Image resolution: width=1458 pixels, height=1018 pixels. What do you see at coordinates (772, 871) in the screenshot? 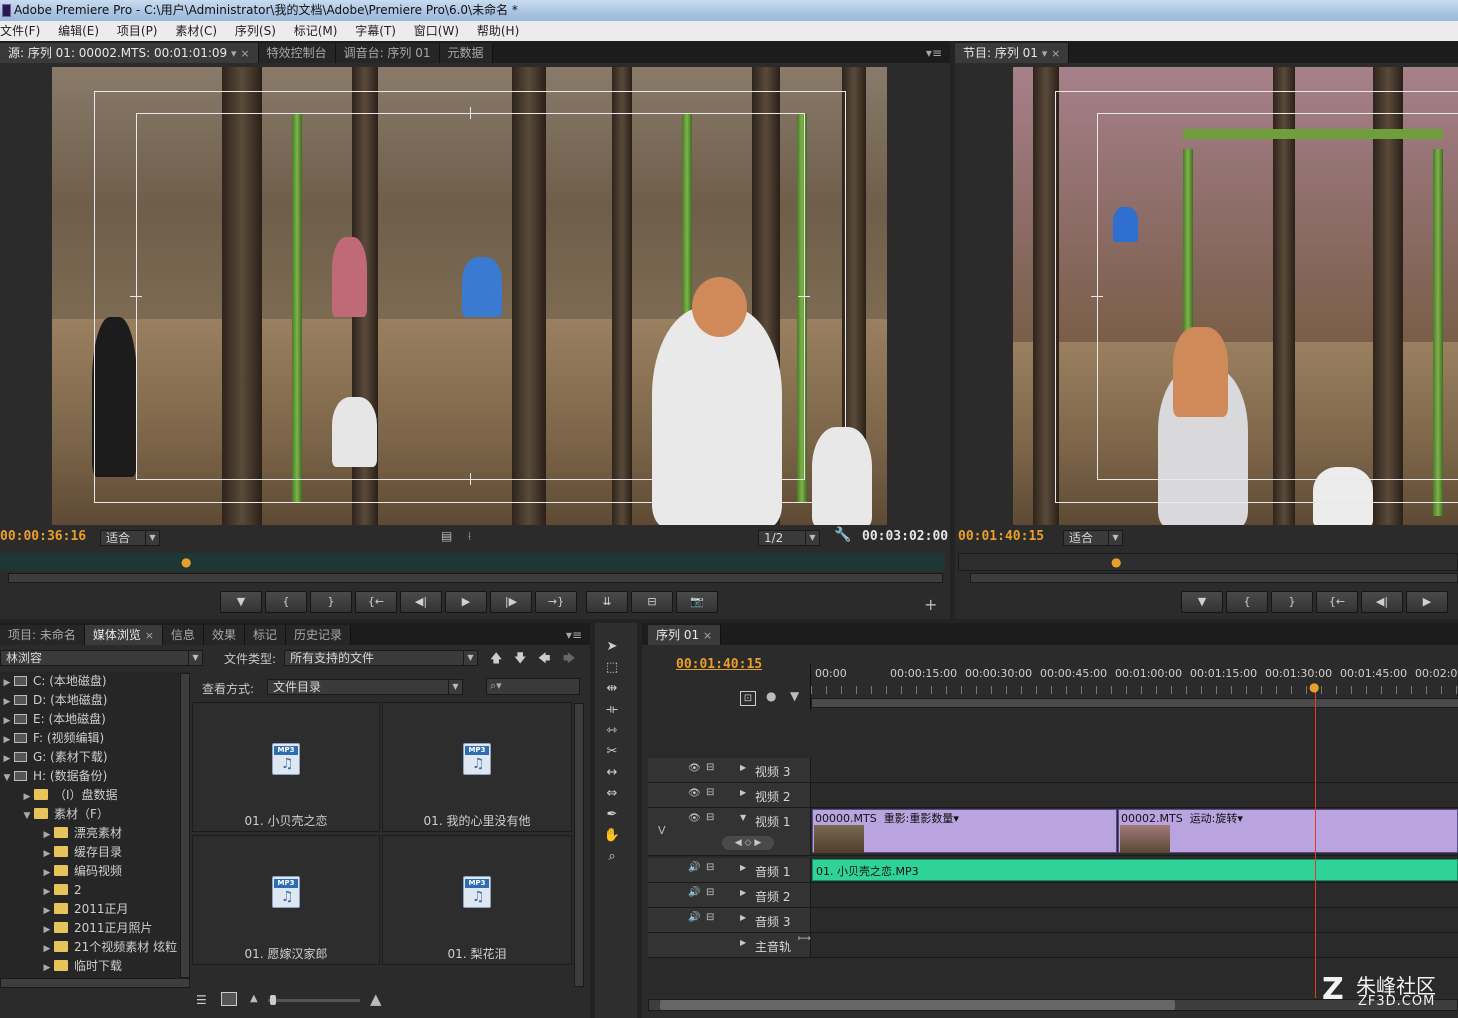
I see `track-name: 音频 1` at bounding box center [772, 871].